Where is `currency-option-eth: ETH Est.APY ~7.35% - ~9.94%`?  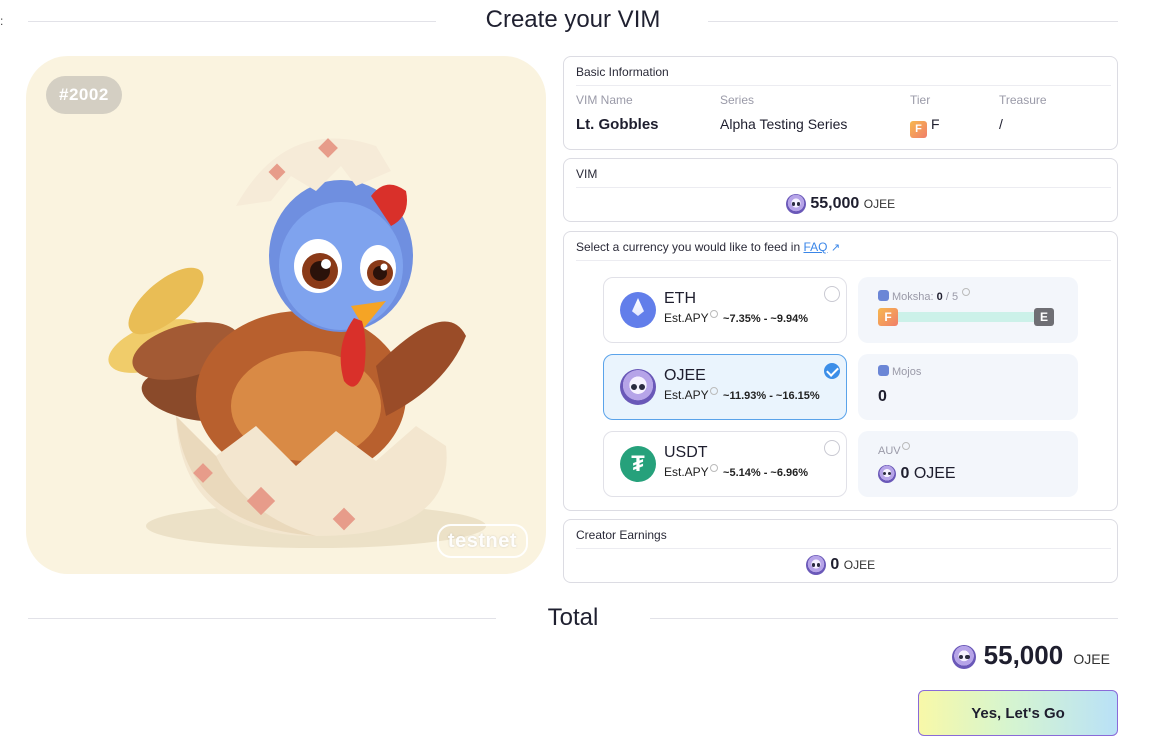
currency-option-eth: ETH Est.APY ~7.35% - ~9.94% is located at coordinates (725, 310).